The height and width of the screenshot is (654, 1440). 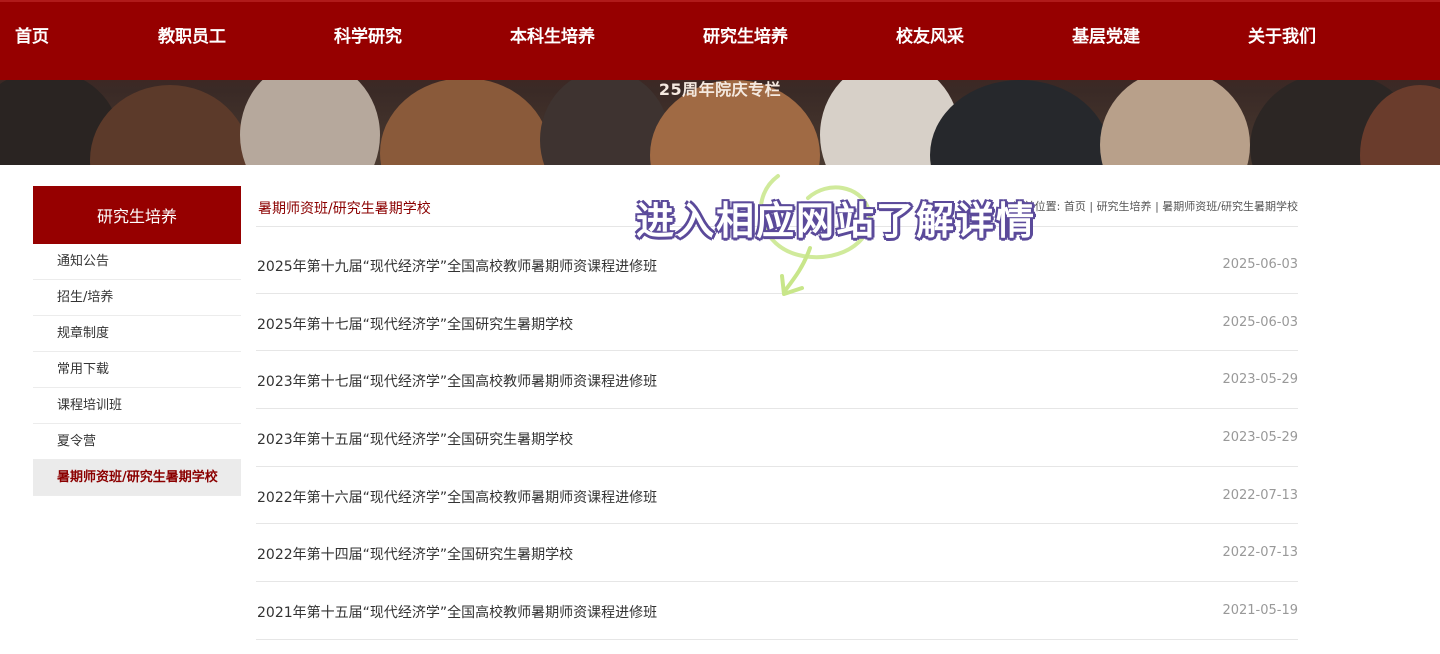 What do you see at coordinates (1124, 206) in the screenshot?
I see `breadcrumb-graduate: 研究生培养` at bounding box center [1124, 206].